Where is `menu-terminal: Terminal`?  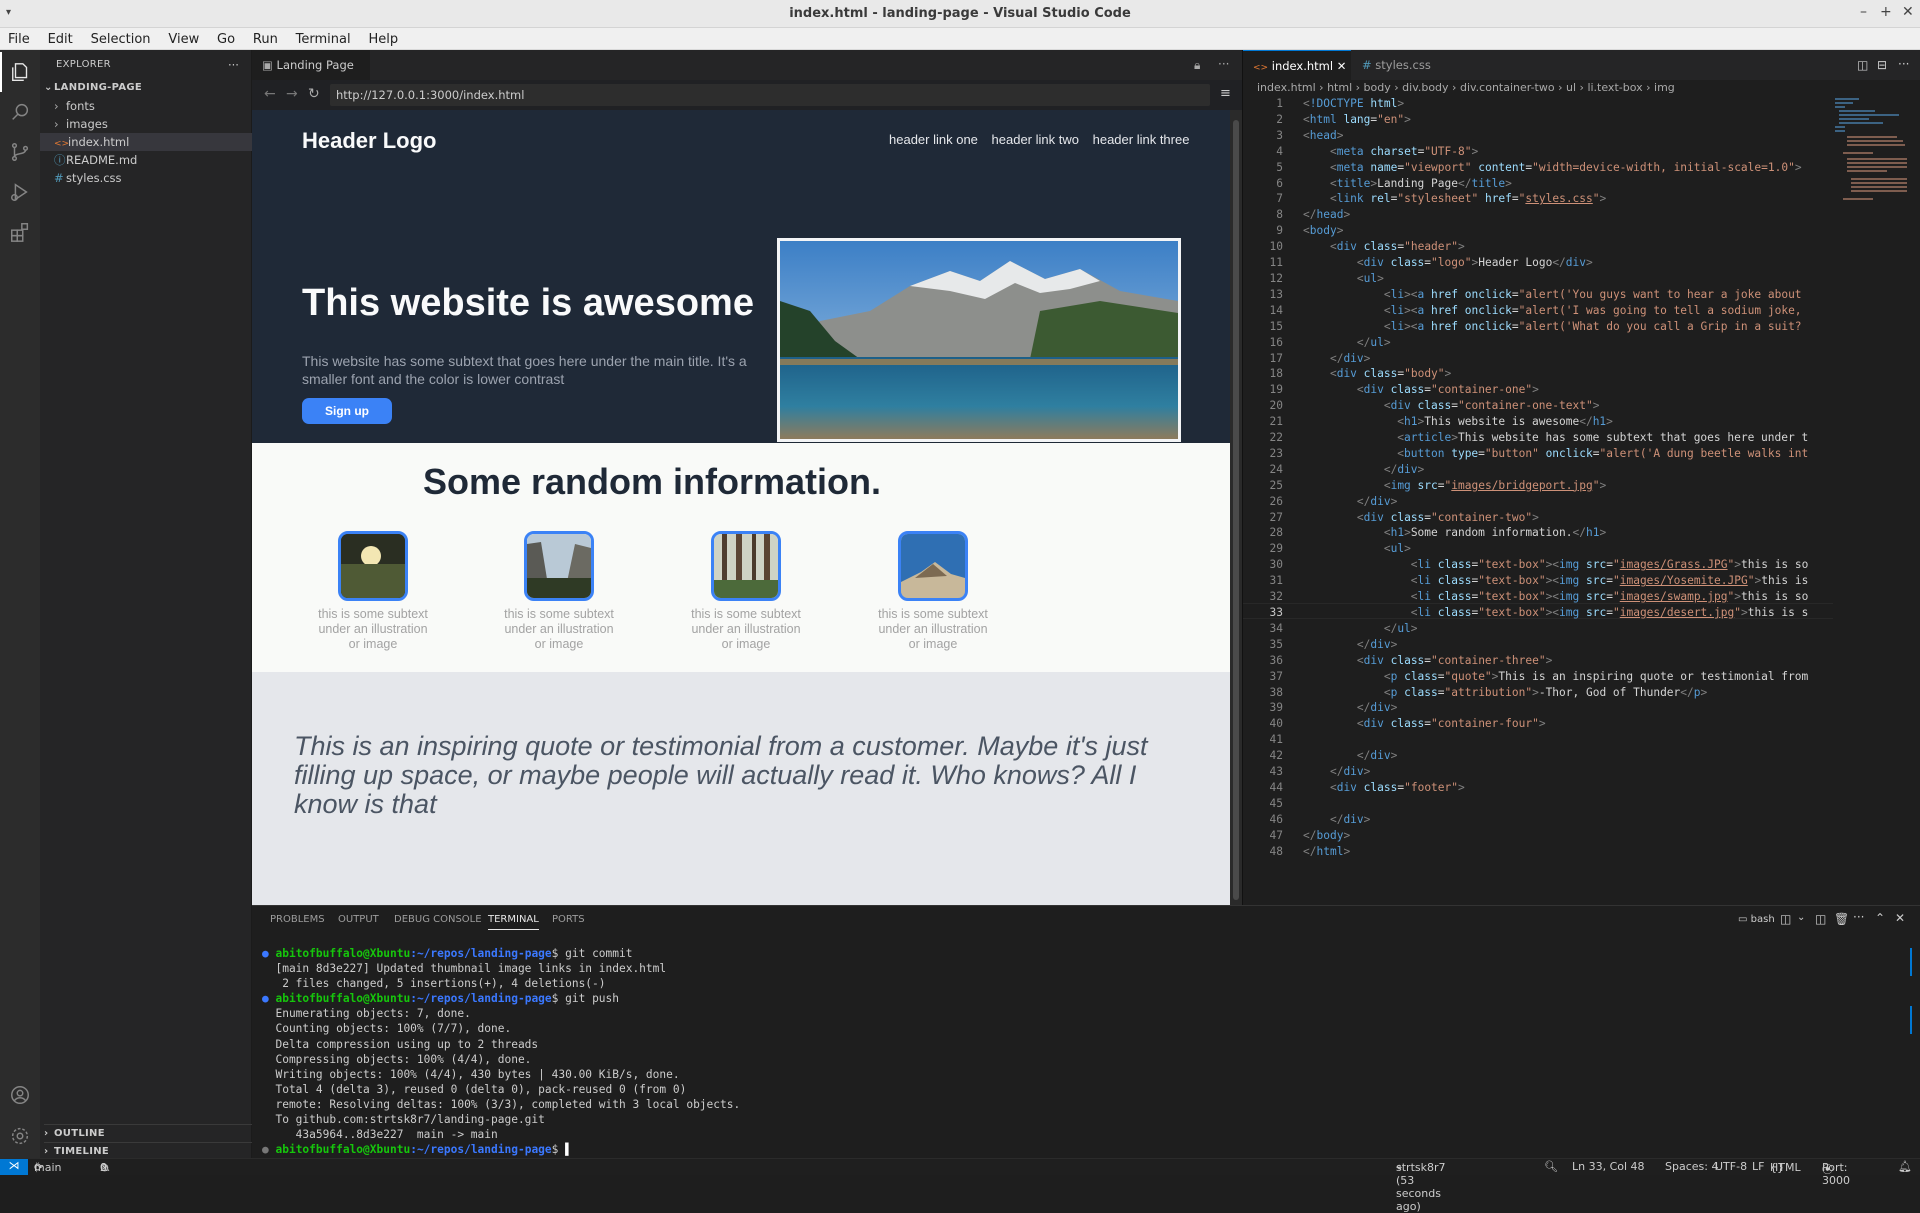
menu-terminal: Terminal is located at coordinates (322, 37).